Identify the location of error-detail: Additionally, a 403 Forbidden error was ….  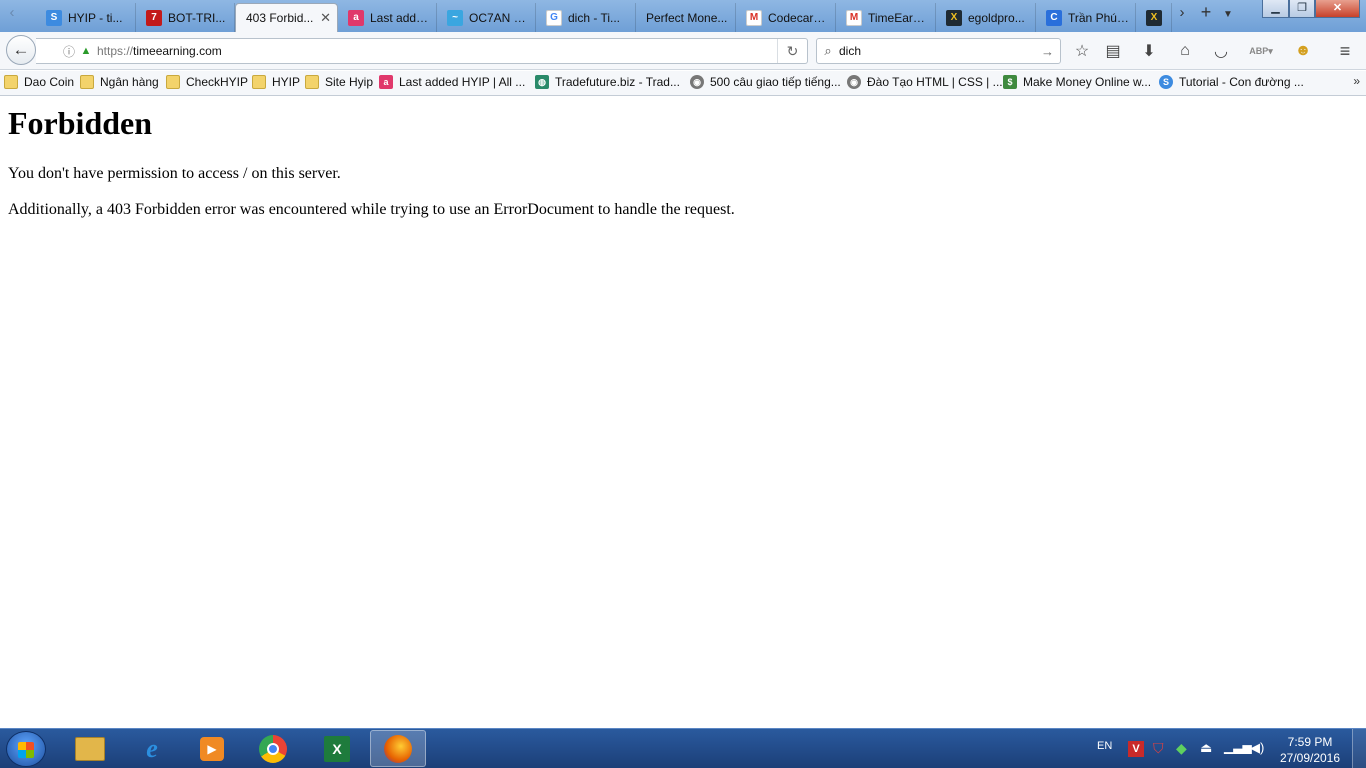
(371, 209).